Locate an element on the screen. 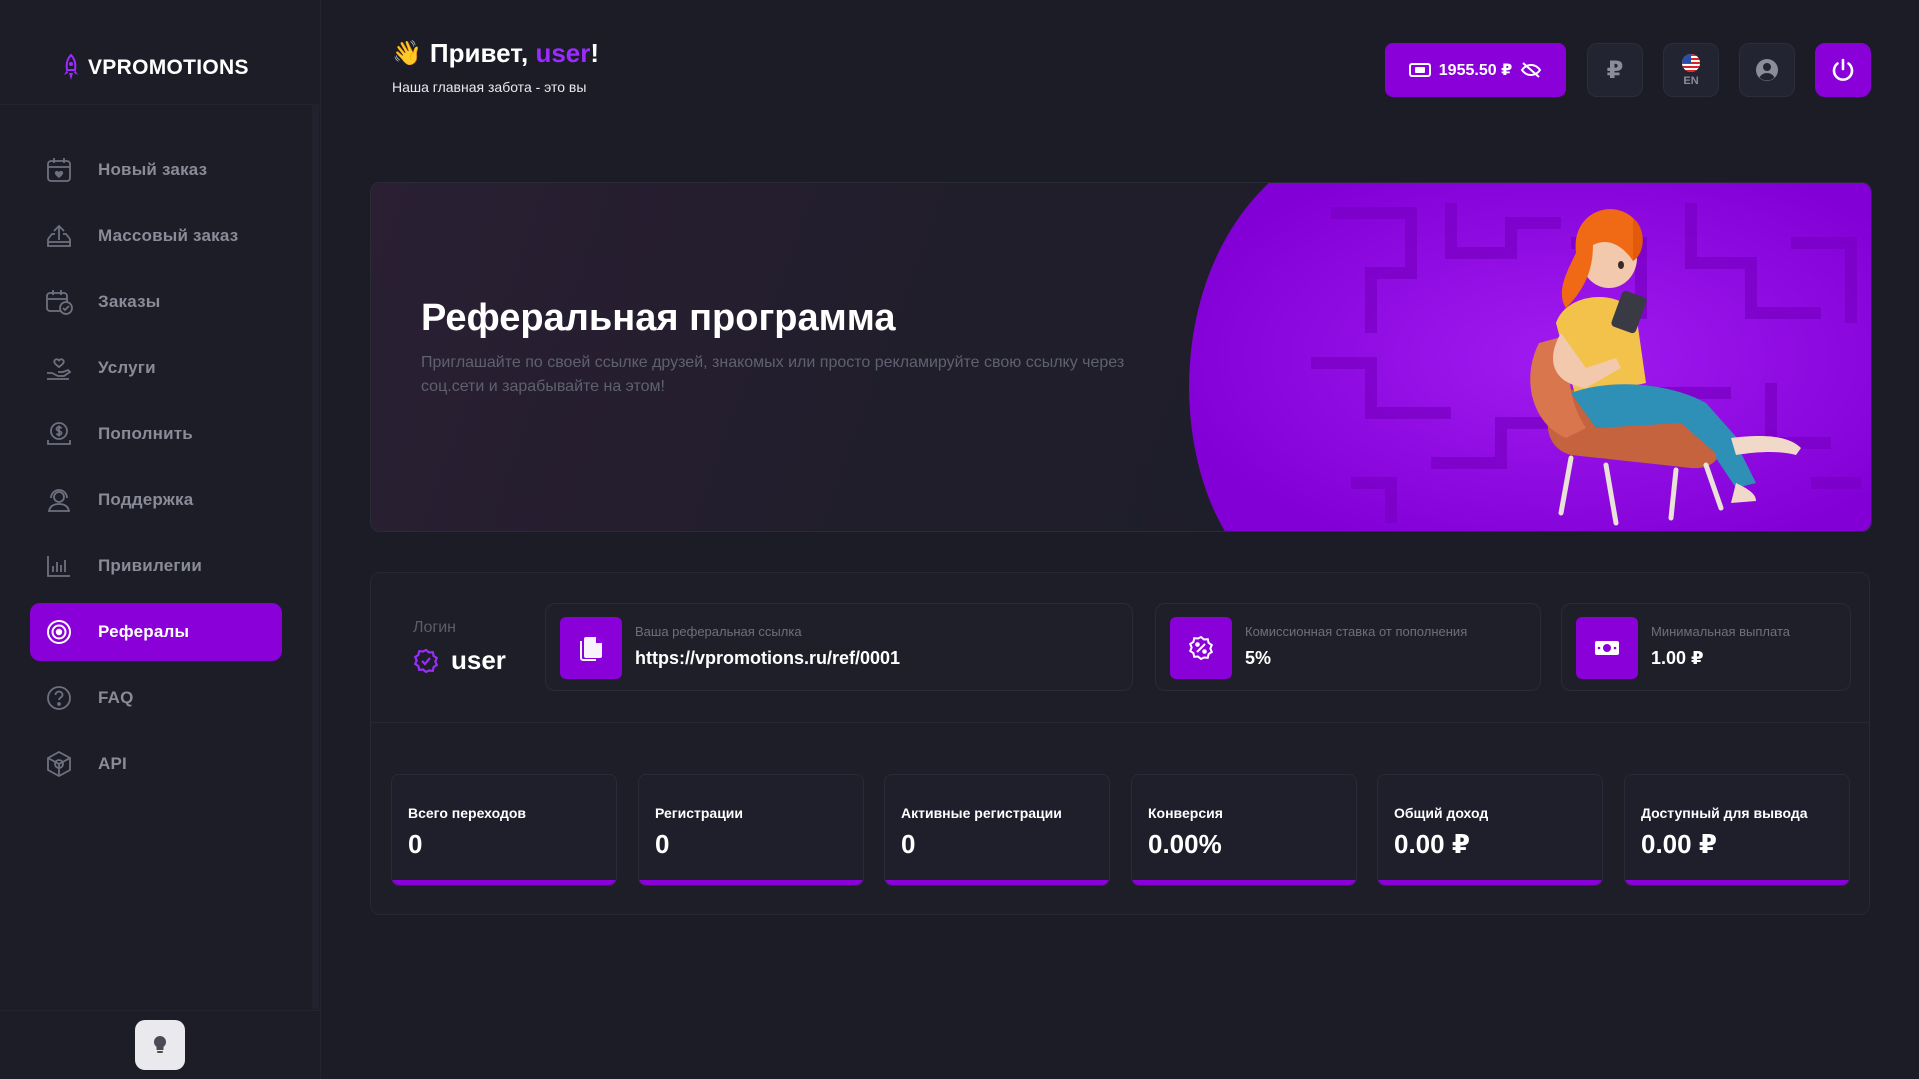 The width and height of the screenshot is (1919, 1079). banknote-icon is located at coordinates (1607, 648).